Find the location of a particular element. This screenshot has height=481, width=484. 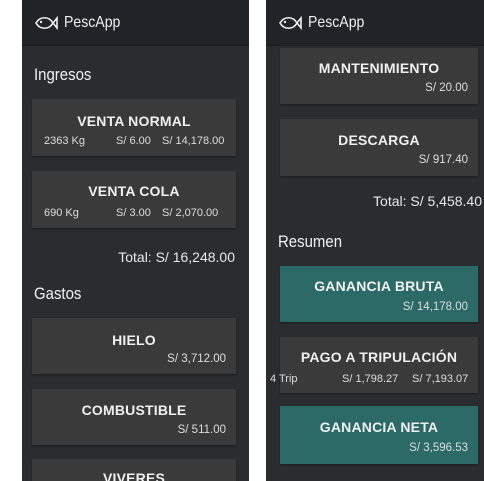

viveres-title: VIVERES is located at coordinates (134, 475).